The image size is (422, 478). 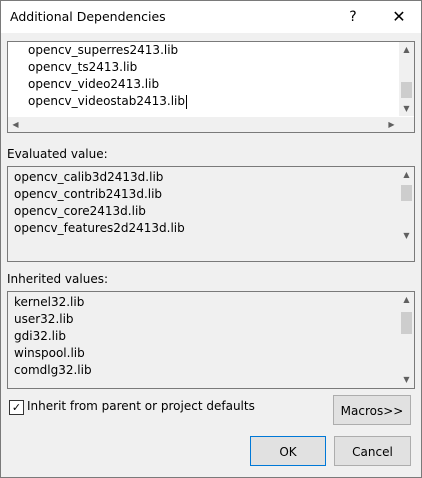 I want to click on cancel-button: Cancel, so click(x=372, y=451).